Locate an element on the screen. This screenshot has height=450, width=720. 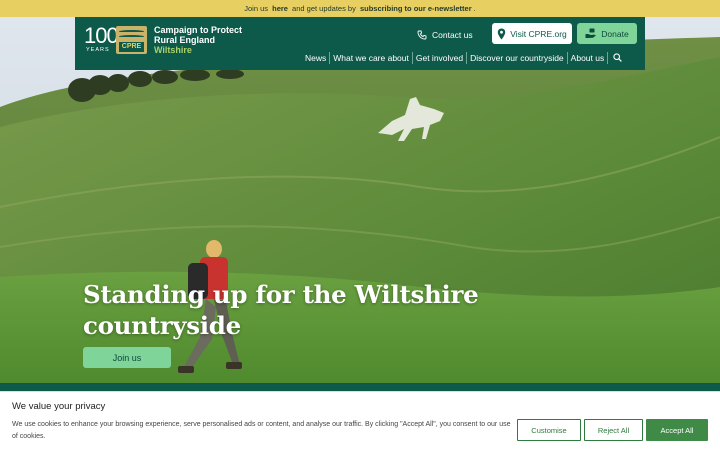
announcement-subscribe-link: subscribing to our e-newsletter is located at coordinates (416, 8).